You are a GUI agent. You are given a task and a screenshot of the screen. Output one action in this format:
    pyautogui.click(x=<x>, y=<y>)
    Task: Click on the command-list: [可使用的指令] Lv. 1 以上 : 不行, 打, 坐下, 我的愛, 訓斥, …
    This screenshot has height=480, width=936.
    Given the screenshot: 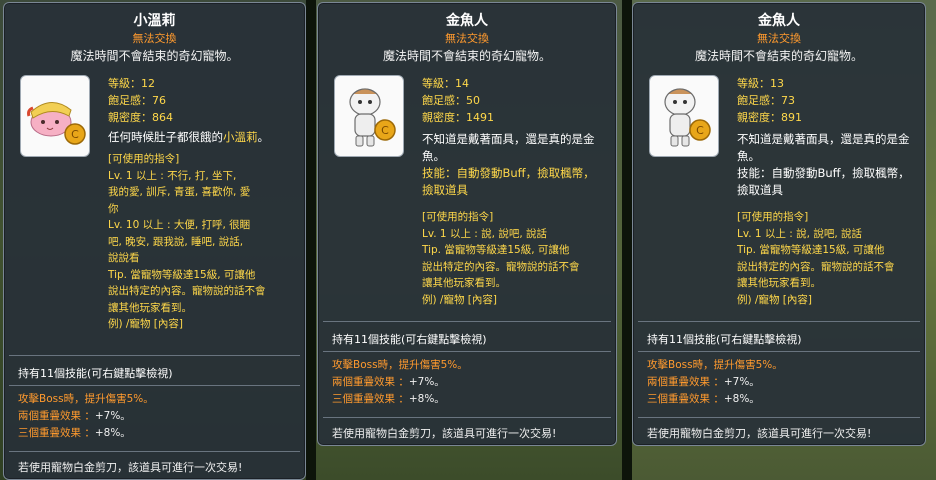 What is the action you would take?
    pyautogui.click(x=202, y=242)
    